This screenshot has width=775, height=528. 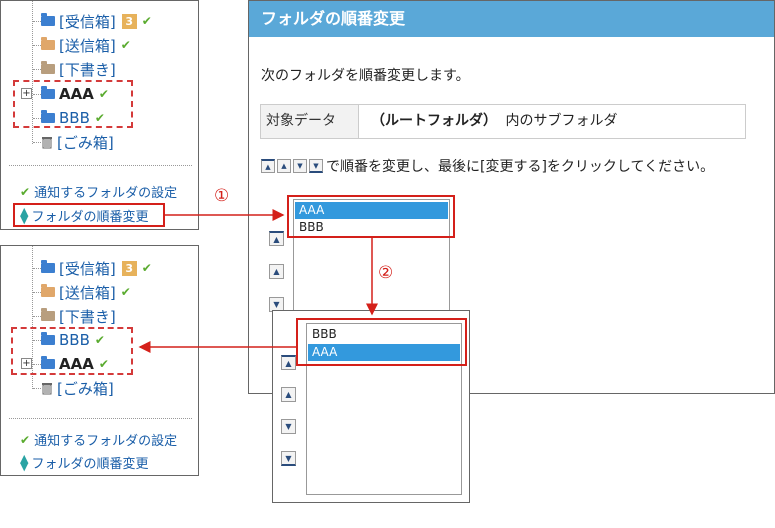 What do you see at coordinates (365, 76) in the screenshot?
I see `dialog-intro: 次のフォルダを順番変更します。` at bounding box center [365, 76].